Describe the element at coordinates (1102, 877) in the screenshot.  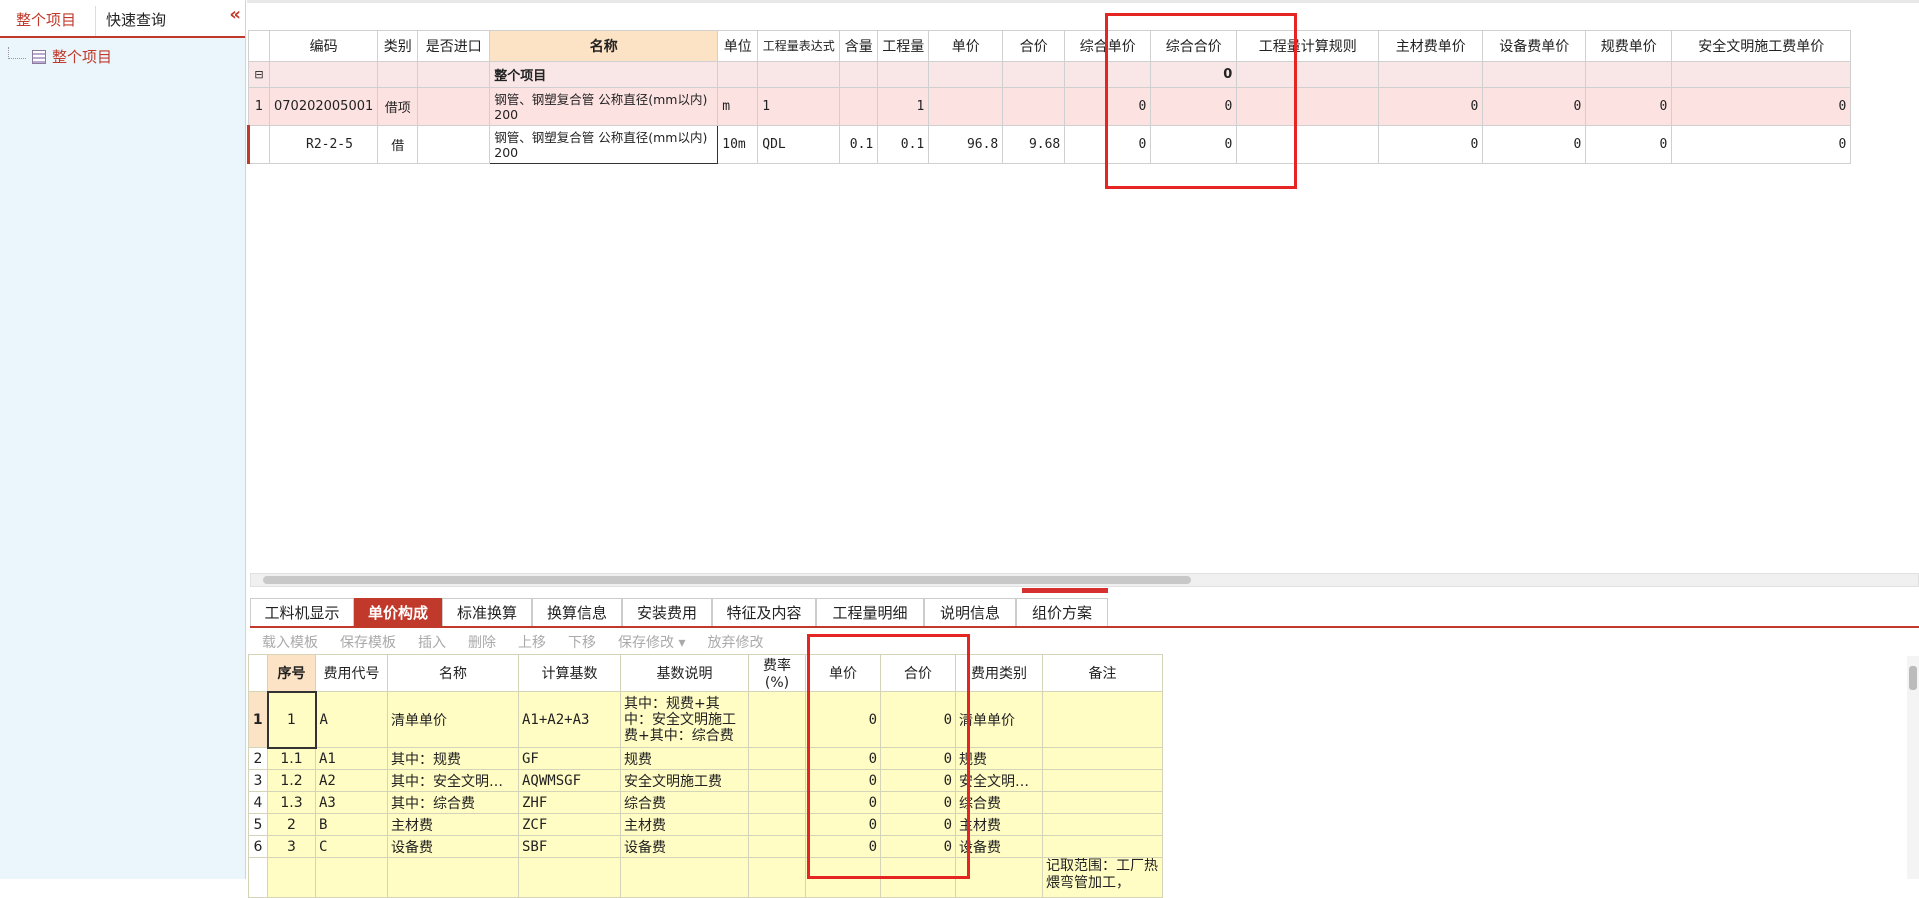
I see `cell-remark: 记取范围：工厂热煨弯管加工，` at that location.